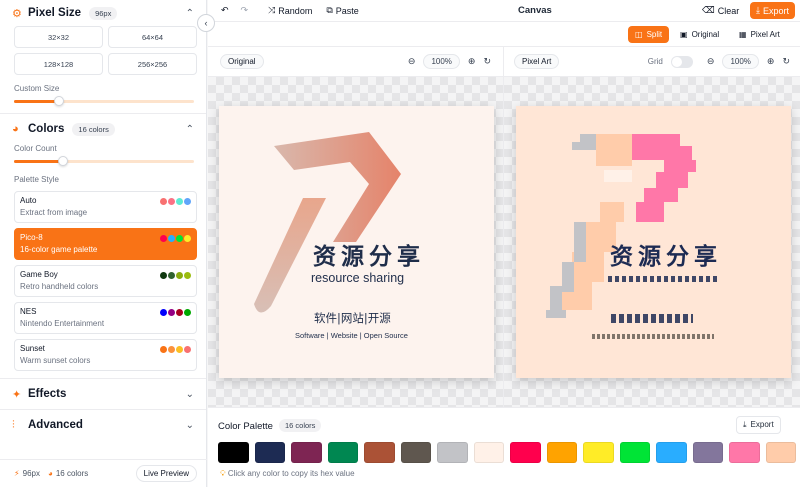 This screenshot has width=800, height=487. I want to click on size-presets: 32×32 64×64 128×128 256×256, so click(103, 50).